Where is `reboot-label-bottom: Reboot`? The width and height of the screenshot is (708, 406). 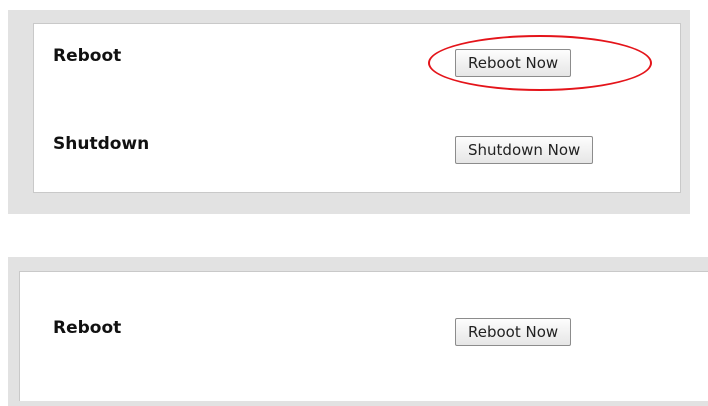 reboot-label-bottom: Reboot is located at coordinates (87, 328).